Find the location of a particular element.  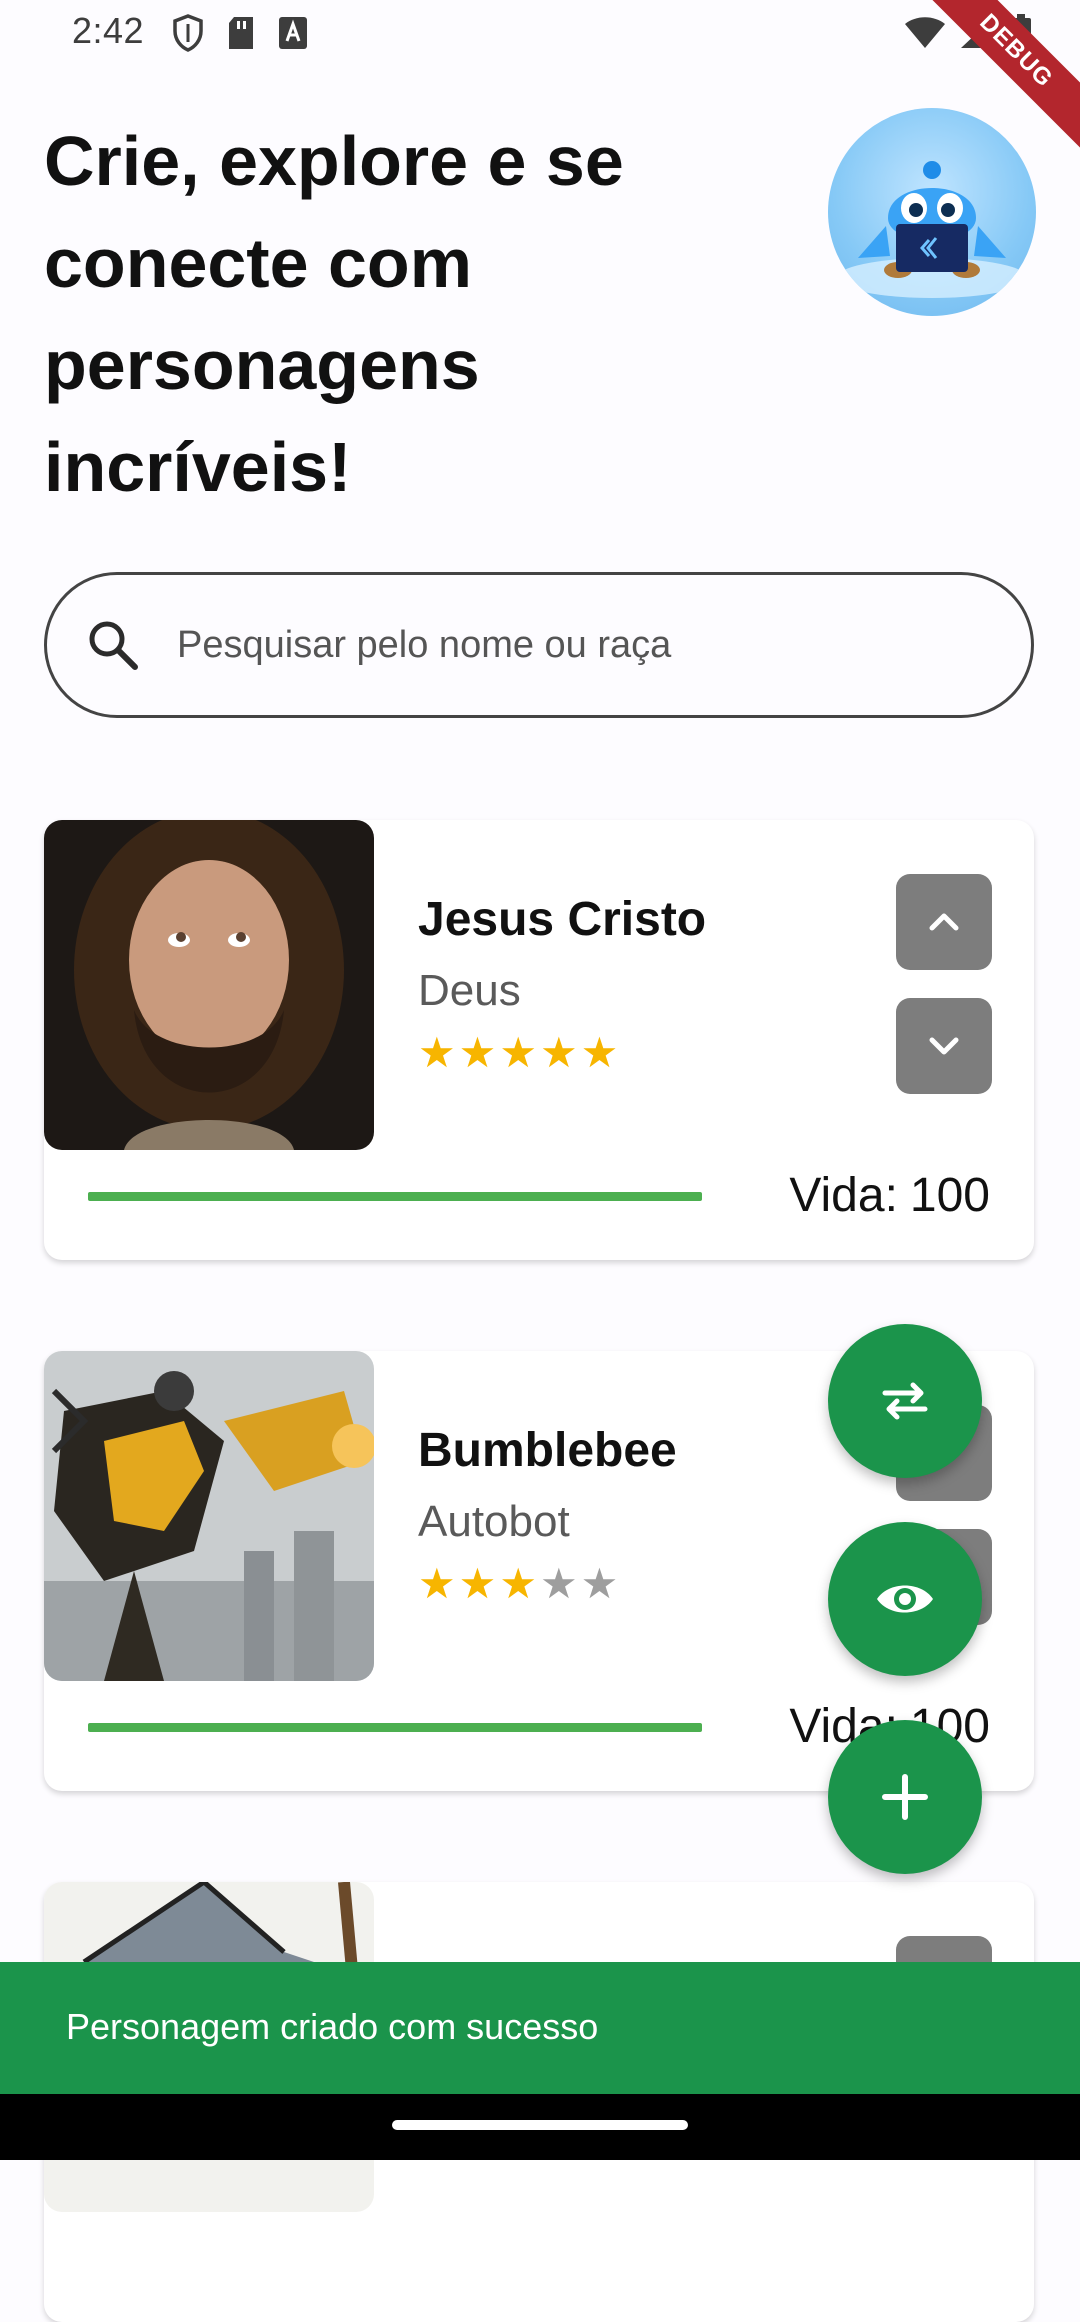

wifi-icon is located at coordinates (925, 32).